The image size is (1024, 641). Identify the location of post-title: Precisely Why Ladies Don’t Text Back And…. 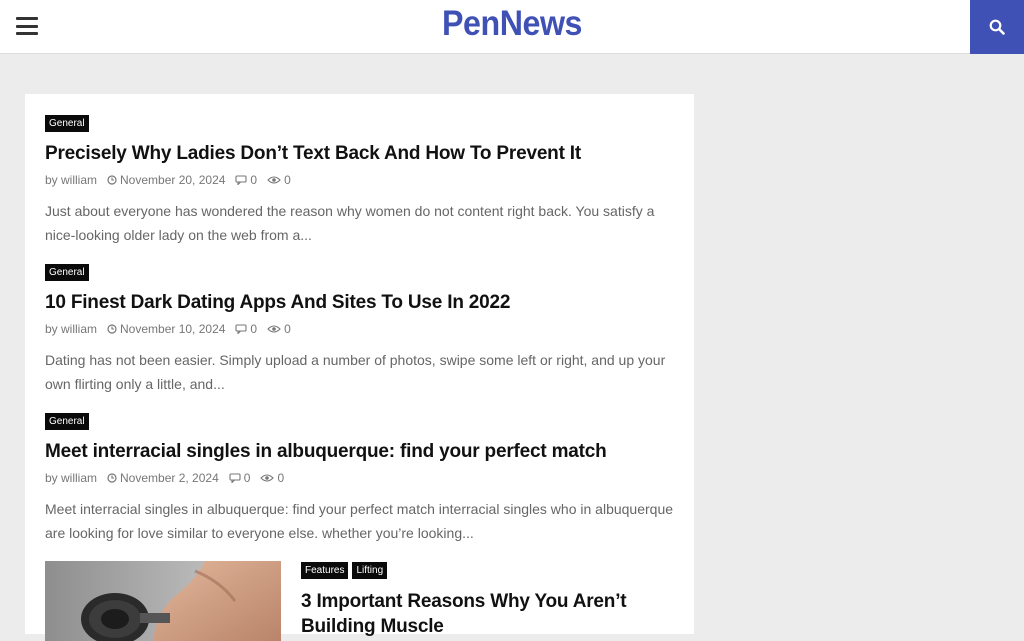
(360, 153).